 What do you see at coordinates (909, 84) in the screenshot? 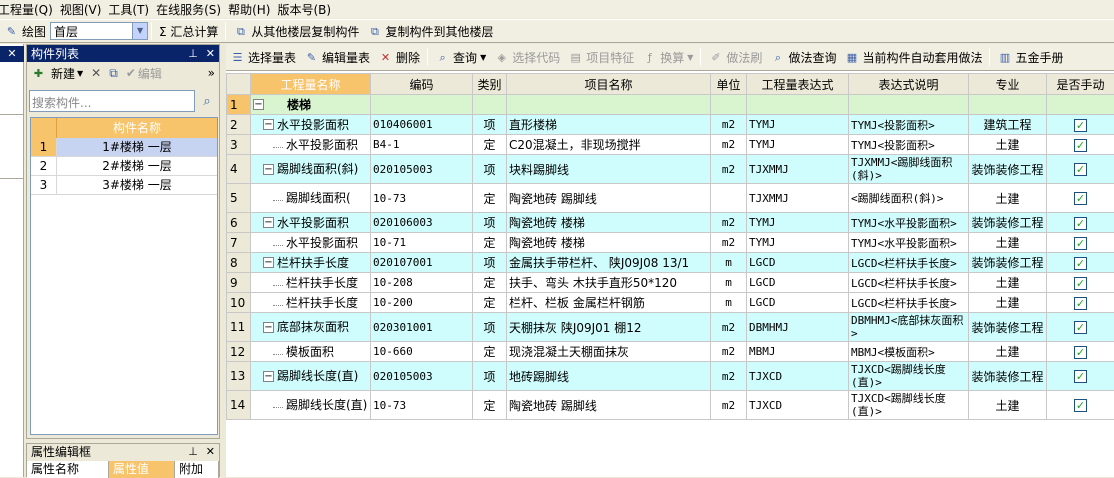
I see `column-header: 表达式说明` at bounding box center [909, 84].